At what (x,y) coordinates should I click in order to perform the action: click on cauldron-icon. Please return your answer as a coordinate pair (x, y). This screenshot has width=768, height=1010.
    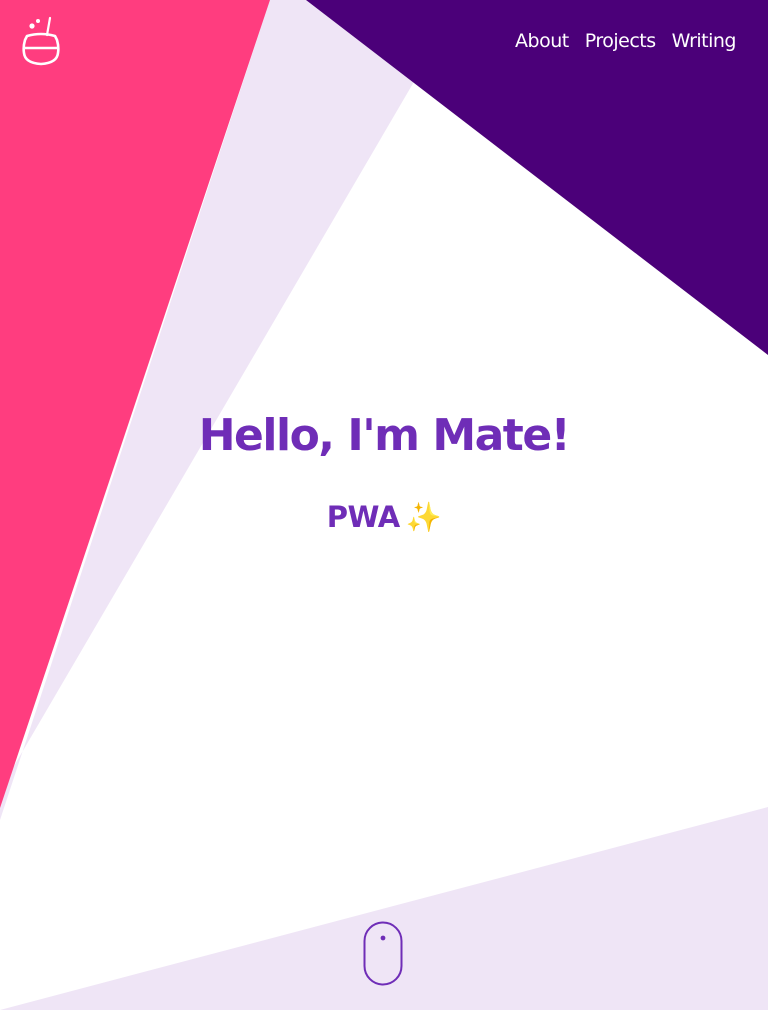
    Looking at the image, I should click on (41, 42).